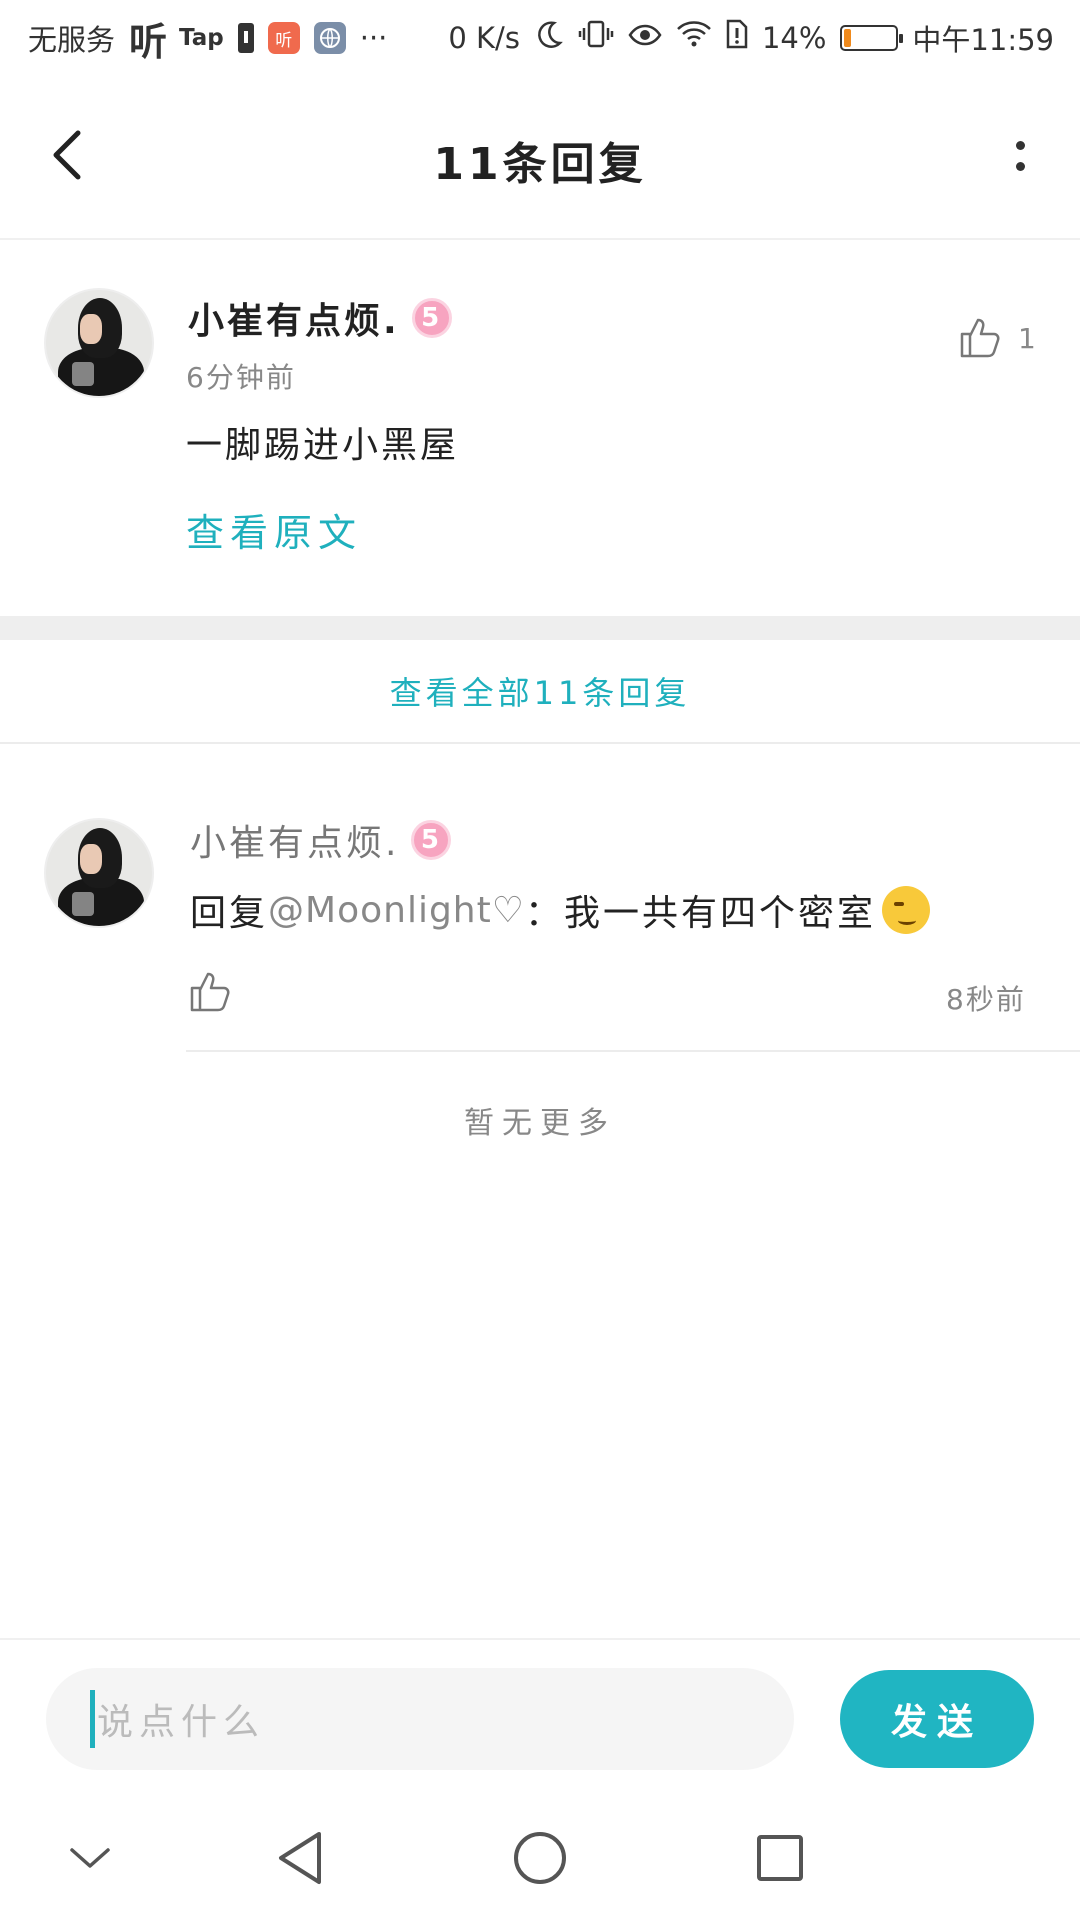 Image resolution: width=1080 pixels, height=1920 pixels. Describe the element at coordinates (549, 38) in the screenshot. I see `moon-icon` at that location.